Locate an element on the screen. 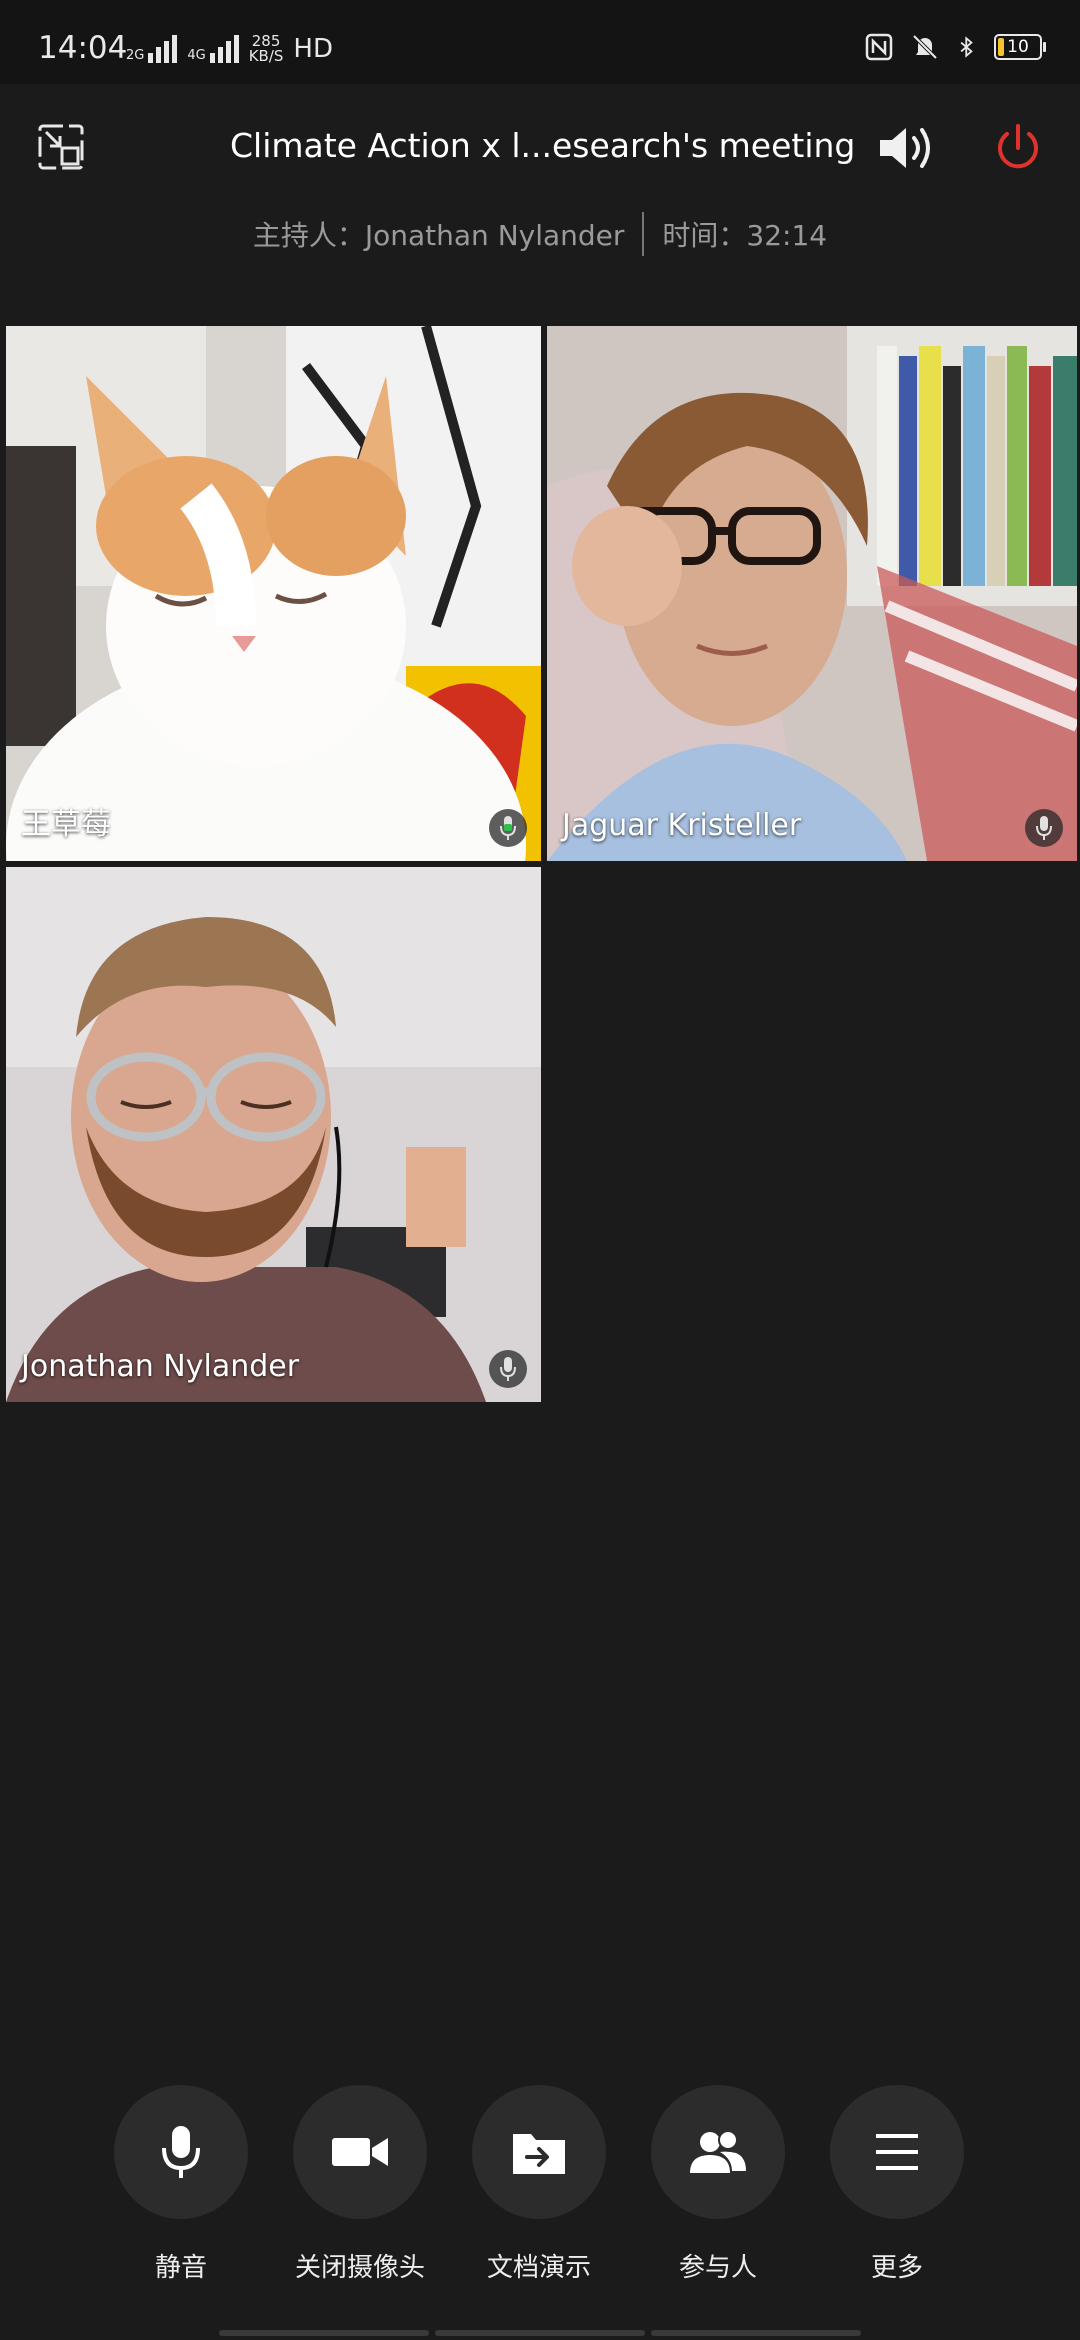 This screenshot has height=2340, width=1080. camera-off-button: 关闭摄像头 is located at coordinates (360, 2184).